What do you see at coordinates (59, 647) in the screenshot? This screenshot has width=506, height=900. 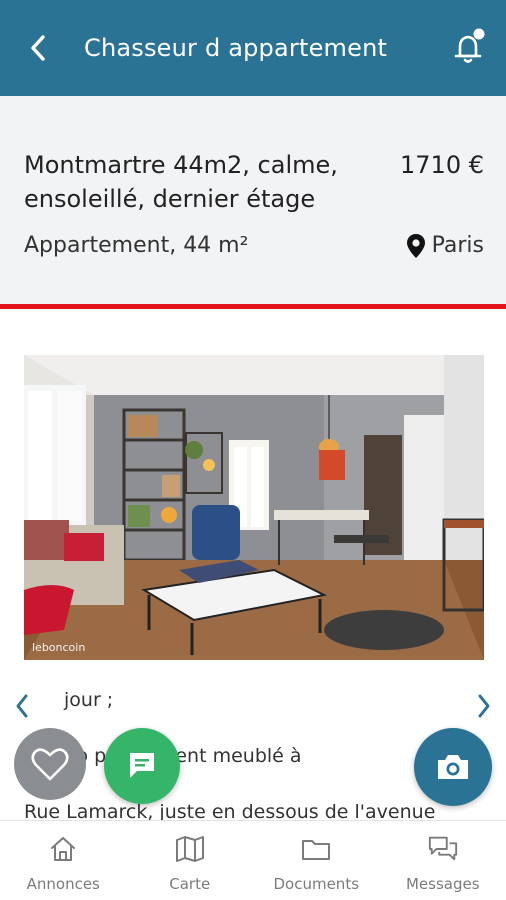 I see `photo-watermark: leboncoin` at bounding box center [59, 647].